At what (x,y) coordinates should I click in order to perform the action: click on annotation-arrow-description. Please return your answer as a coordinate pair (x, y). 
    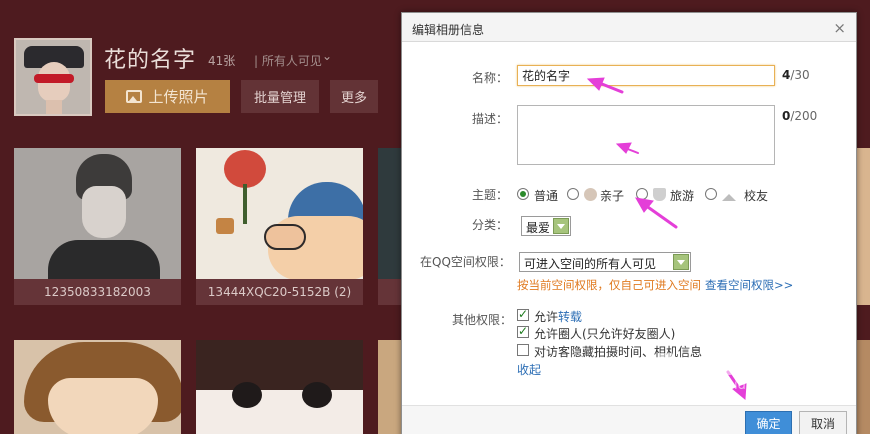
    Looking at the image, I should click on (627, 148).